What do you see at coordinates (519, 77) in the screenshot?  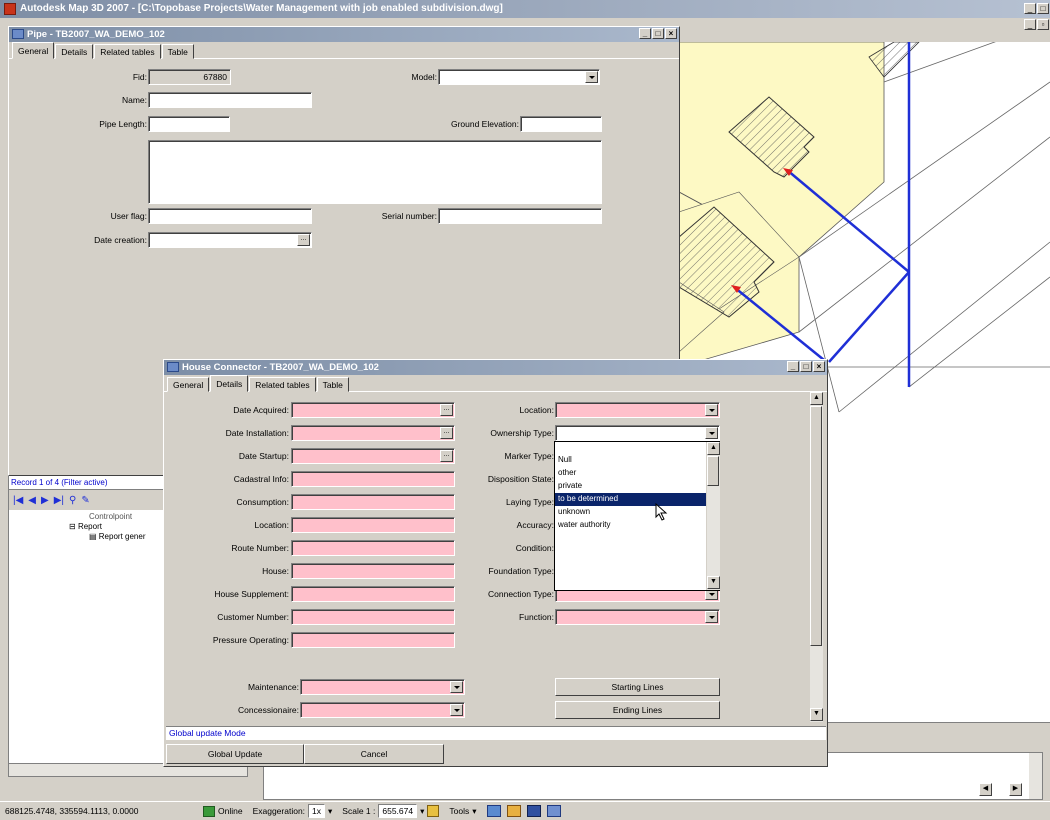 I see `model-select` at bounding box center [519, 77].